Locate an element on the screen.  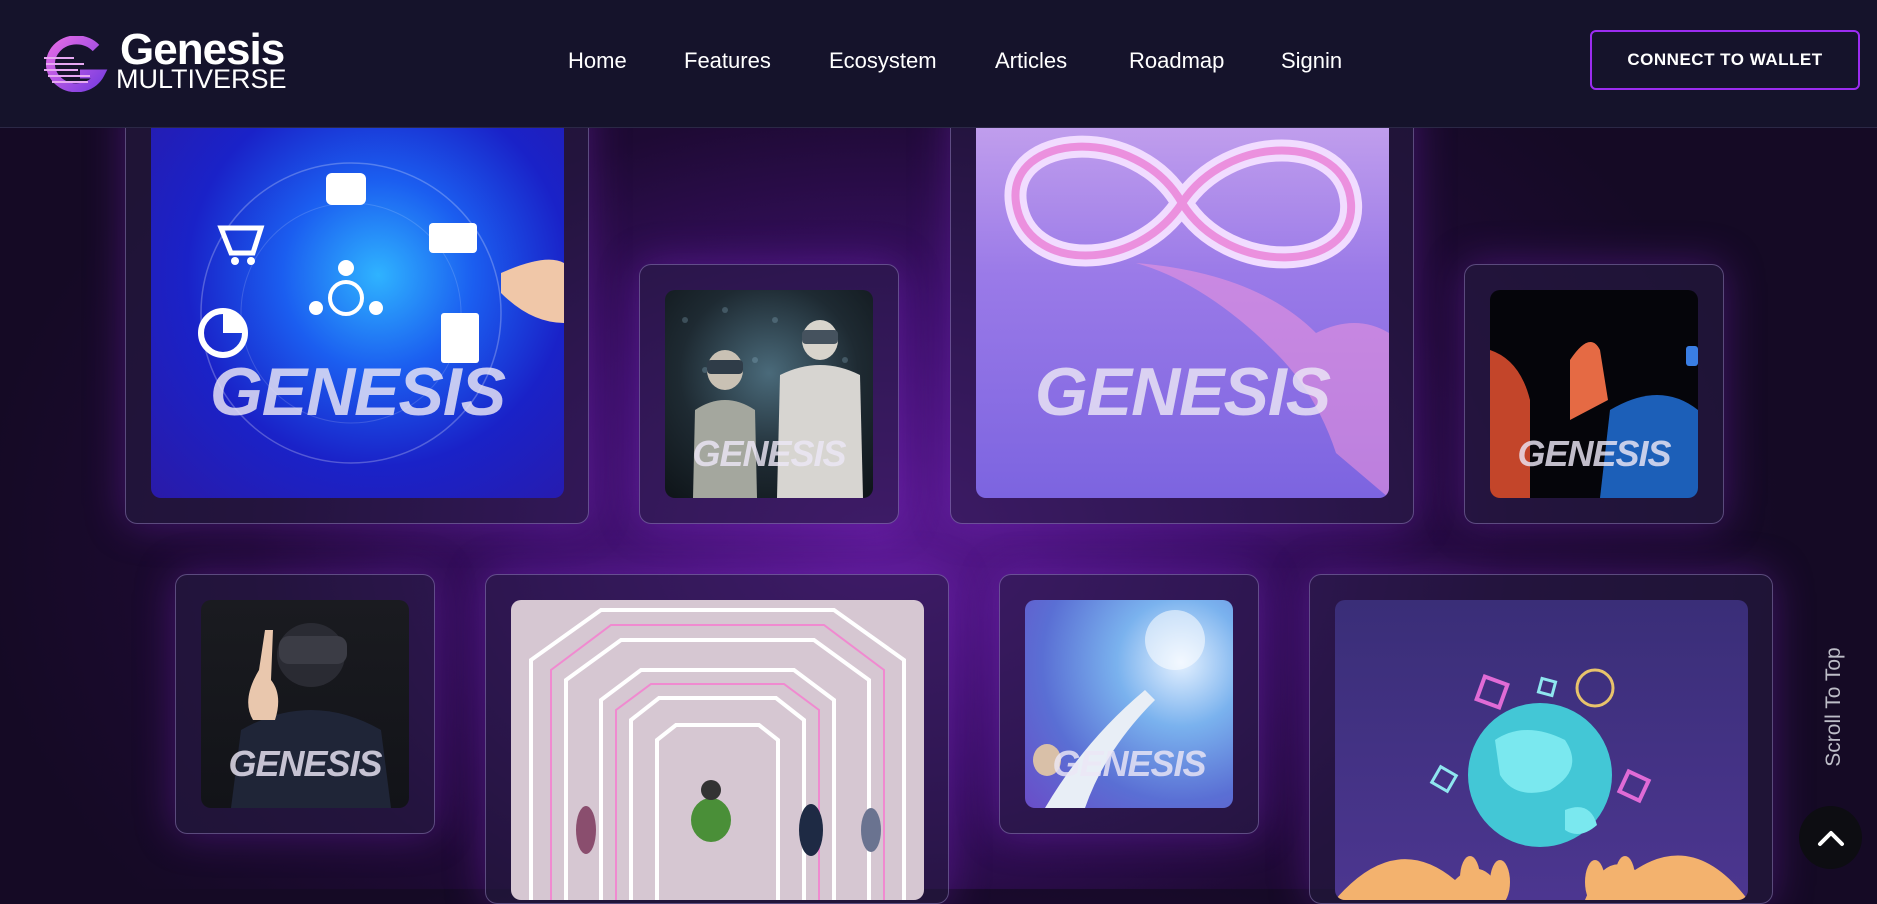
gallery-image-infinity: GENESIS is located at coordinates (1182, 295).